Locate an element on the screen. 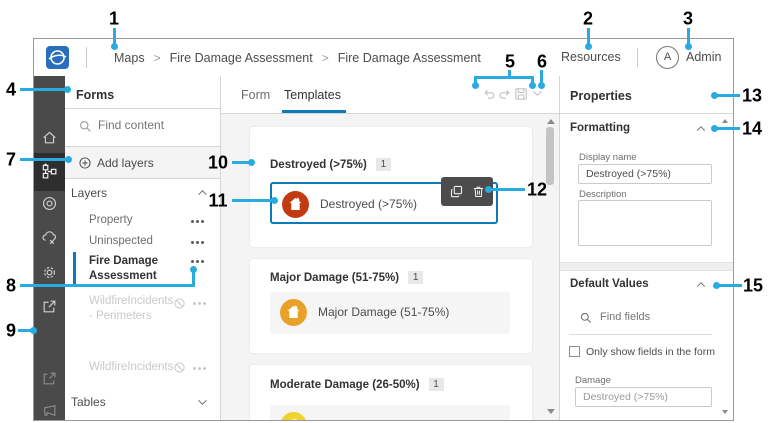 The width and height of the screenshot is (773, 423). find-fields-search is located at coordinates (646, 319).